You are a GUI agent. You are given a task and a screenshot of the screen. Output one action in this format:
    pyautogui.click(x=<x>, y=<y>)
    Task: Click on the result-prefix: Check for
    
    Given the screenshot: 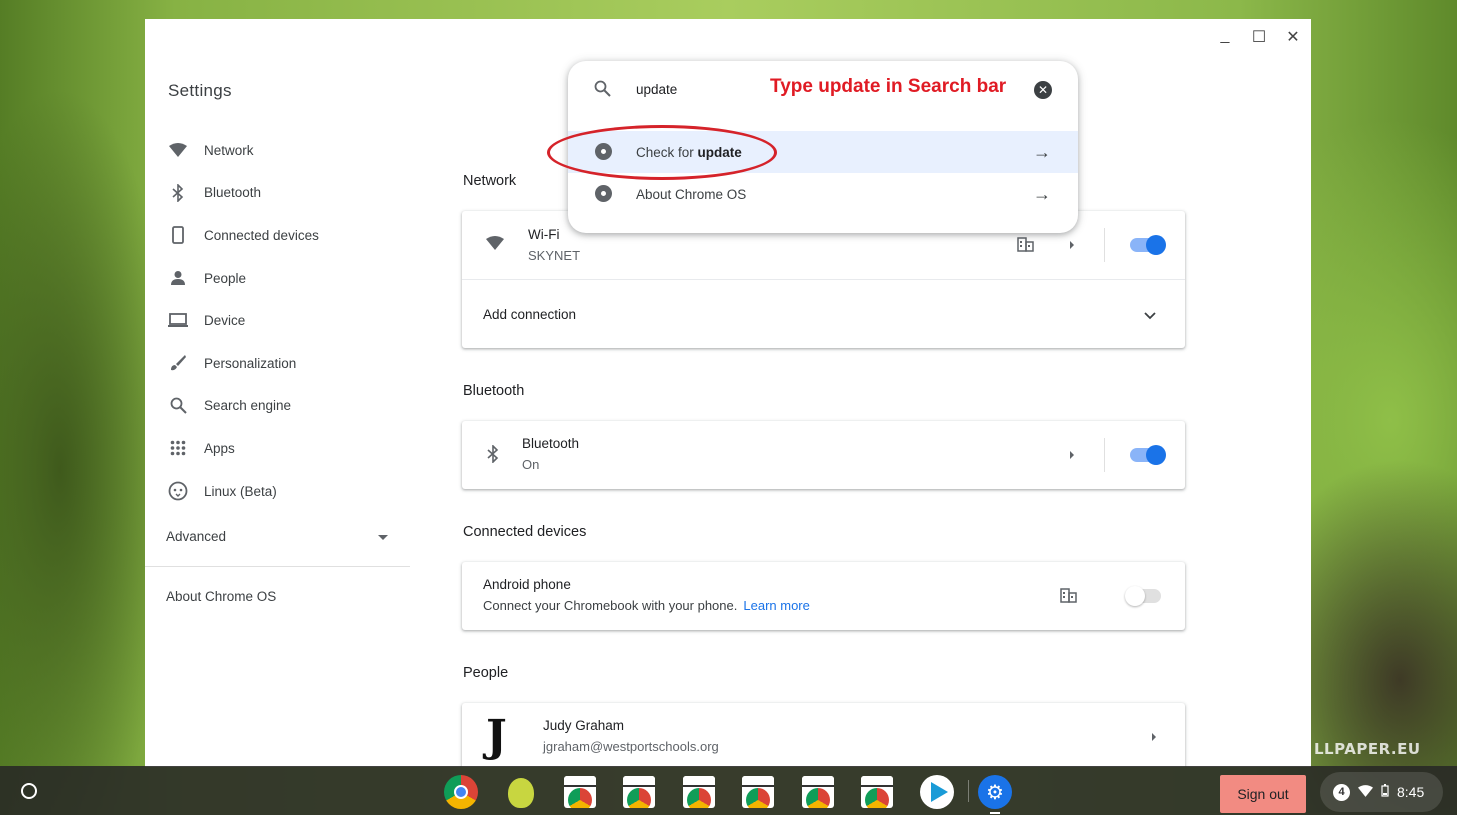 What is the action you would take?
    pyautogui.click(x=667, y=152)
    